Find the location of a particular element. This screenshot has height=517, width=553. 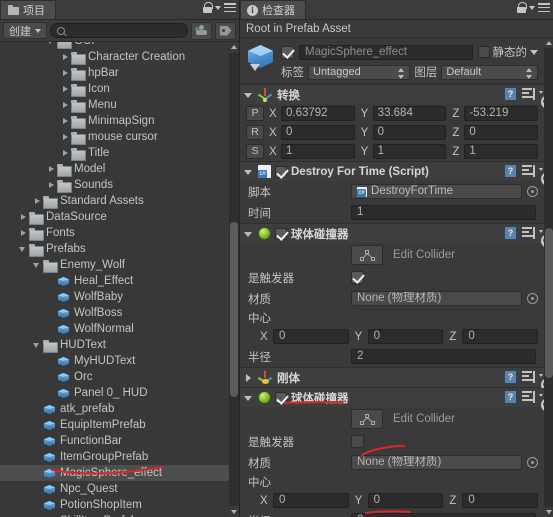

tree-item-magicsphere-effect: MagicSphere_effect is located at coordinates (116, 473).